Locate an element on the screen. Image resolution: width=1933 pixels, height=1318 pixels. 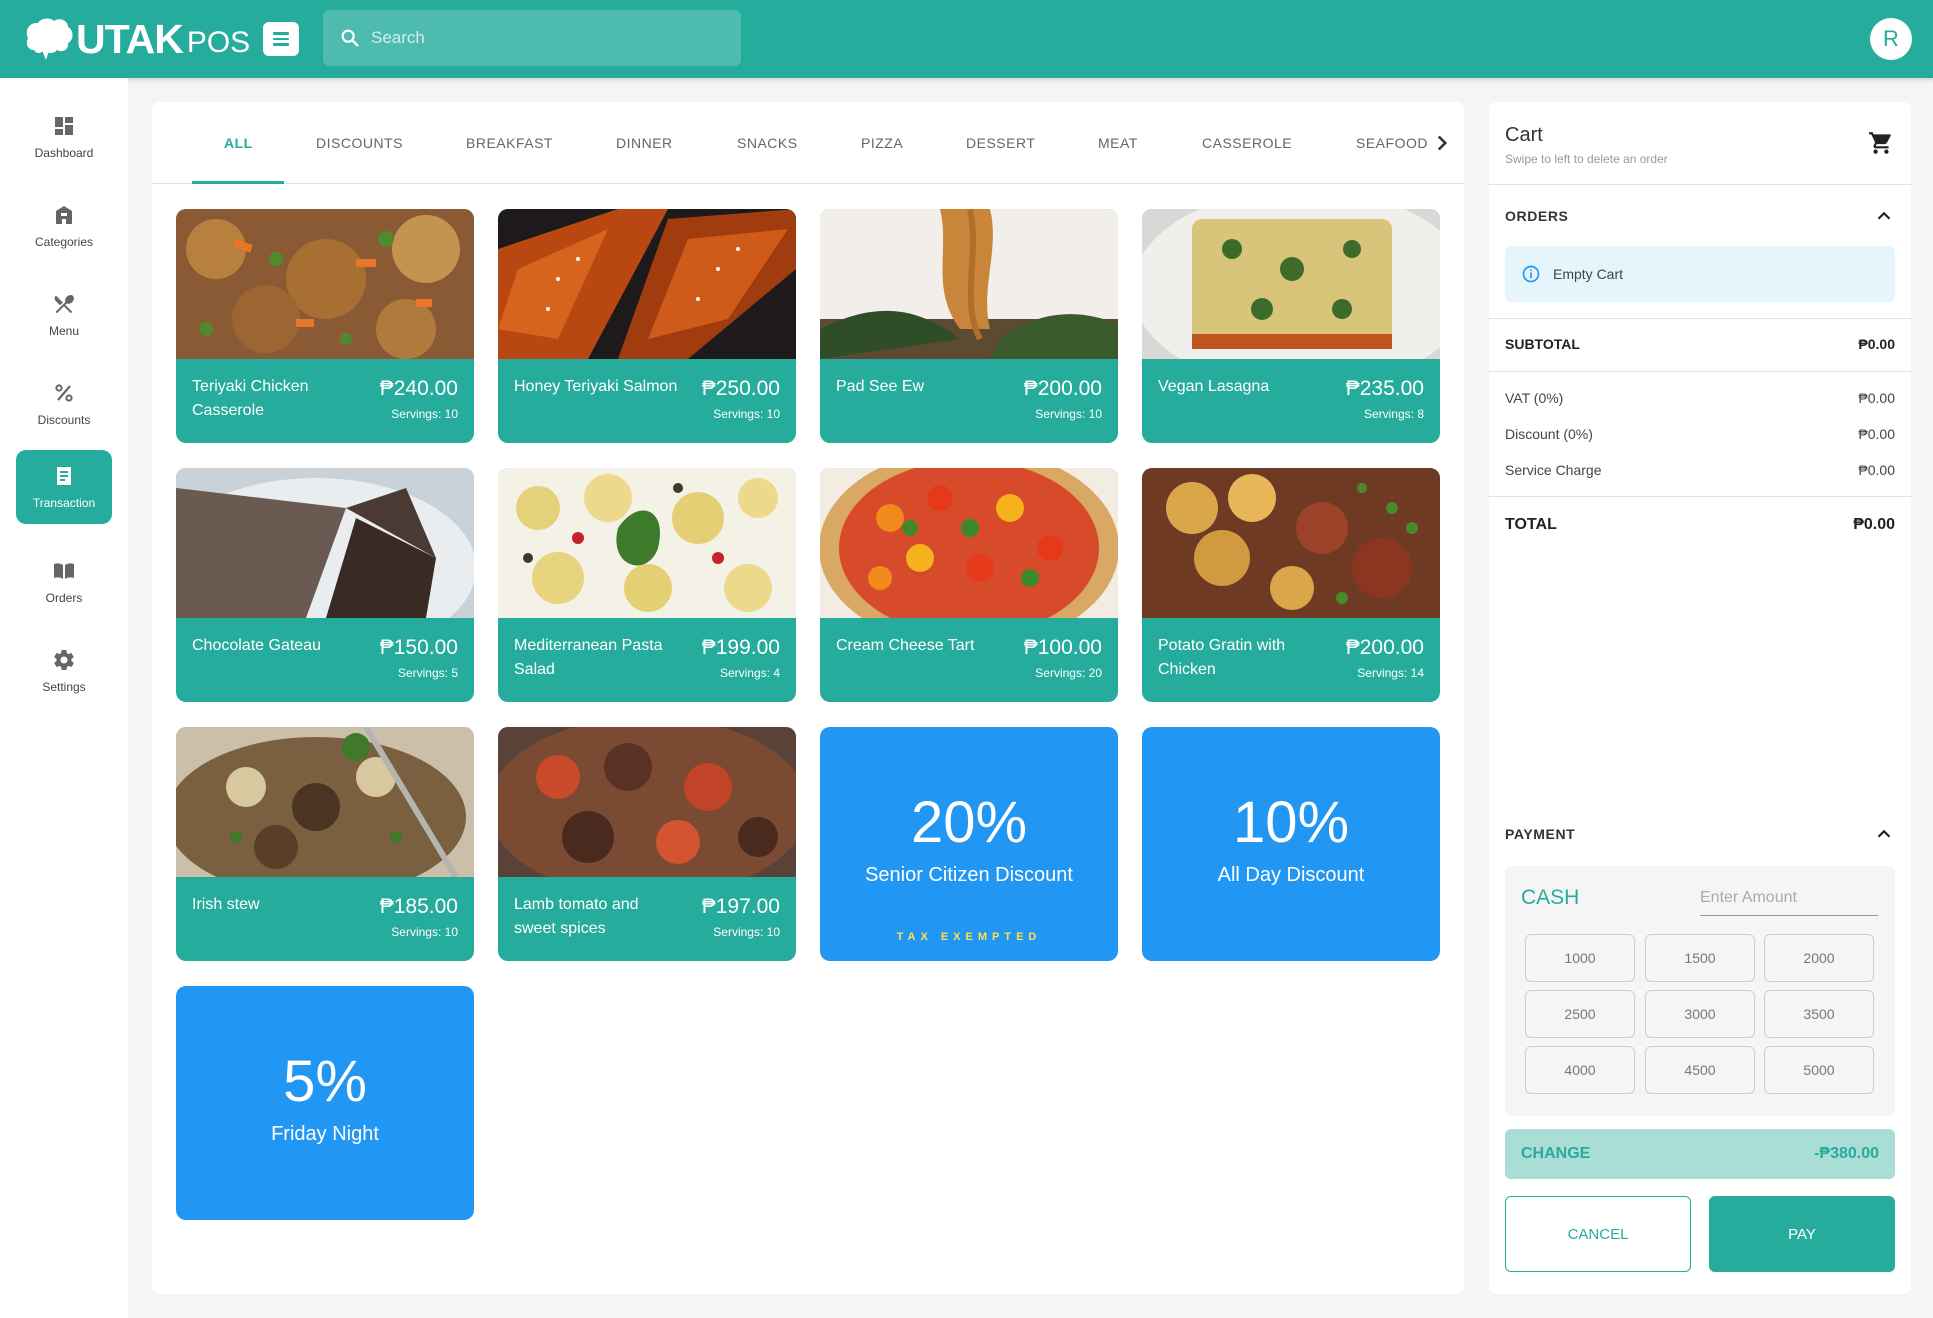
payment-header: PAYMENT is located at coordinates (1540, 834).